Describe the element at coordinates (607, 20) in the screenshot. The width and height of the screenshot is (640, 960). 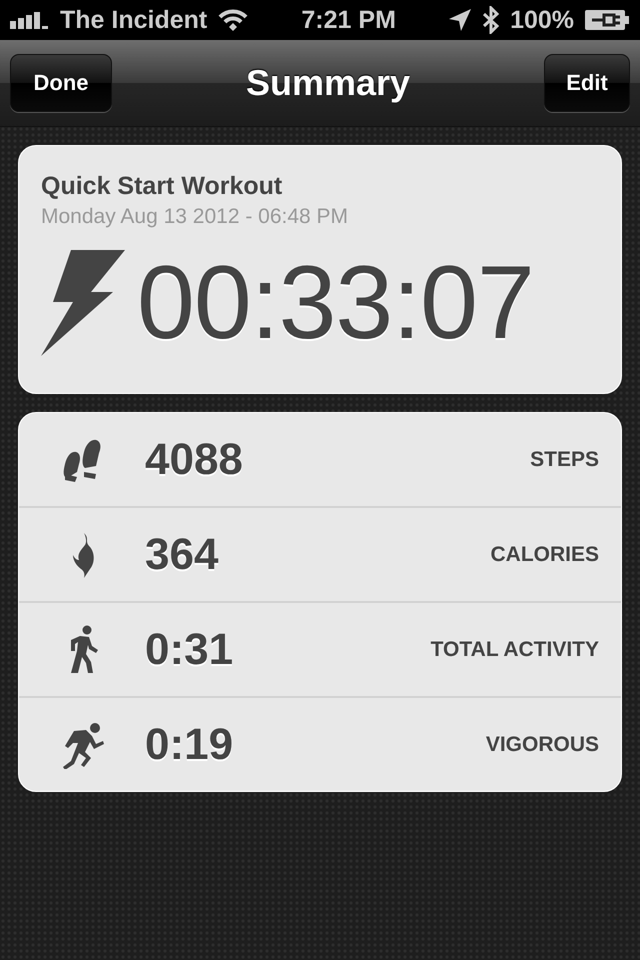
I see `battery-charging-icon` at that location.